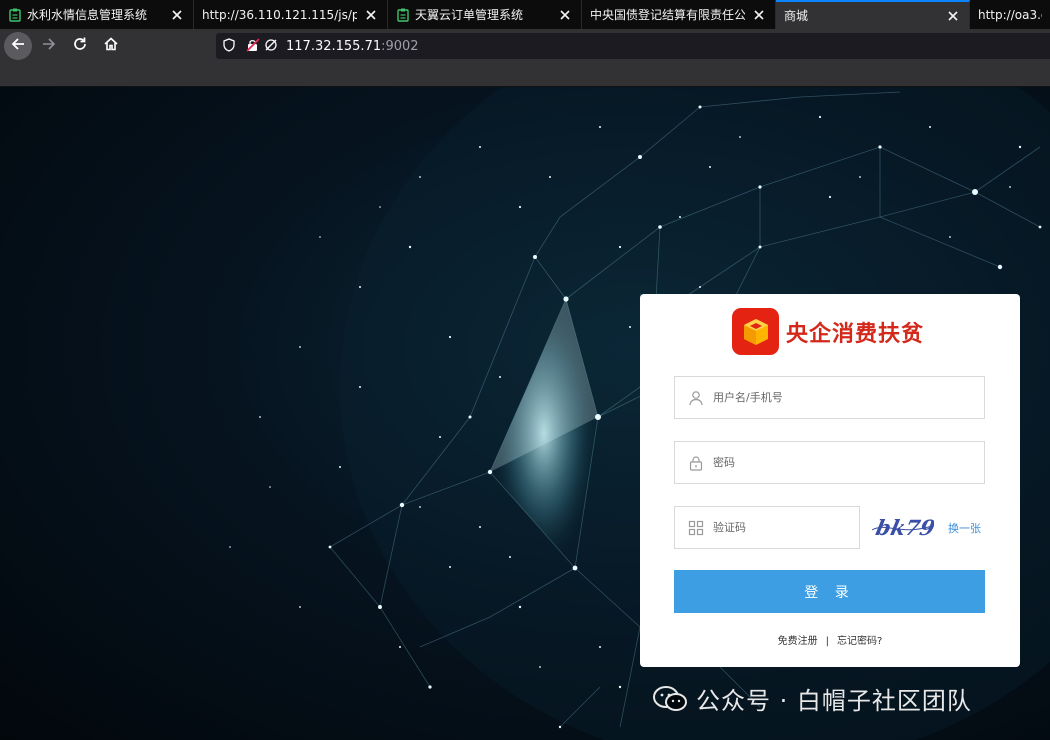 The width and height of the screenshot is (1050, 740). Describe the element at coordinates (670, 698) in the screenshot. I see `wechat-icon` at that location.